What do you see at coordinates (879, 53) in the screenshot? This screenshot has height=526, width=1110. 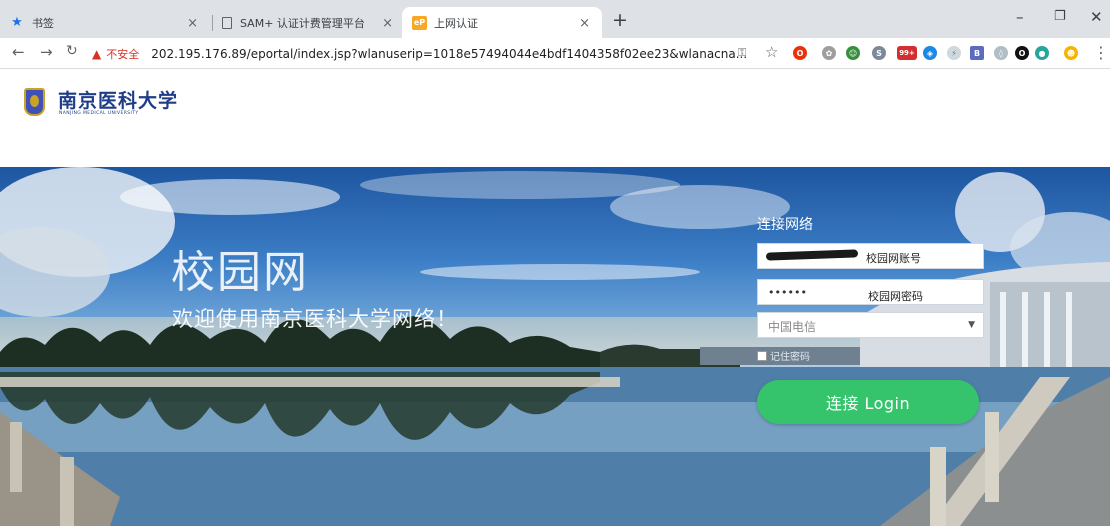 I see `extension-icon: S` at bounding box center [879, 53].